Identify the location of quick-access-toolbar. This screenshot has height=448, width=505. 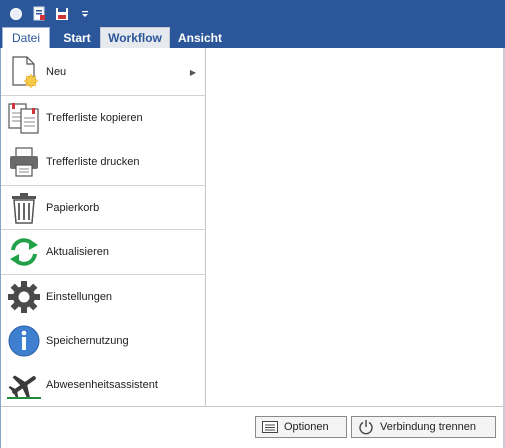
(252, 13).